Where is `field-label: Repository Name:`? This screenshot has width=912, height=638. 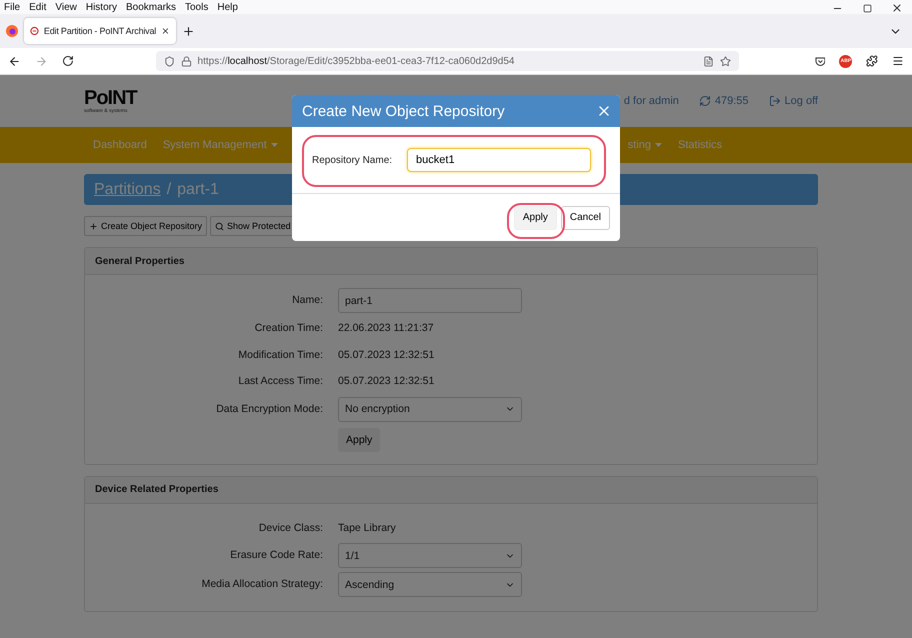
field-label: Repository Name: is located at coordinates (352, 160).